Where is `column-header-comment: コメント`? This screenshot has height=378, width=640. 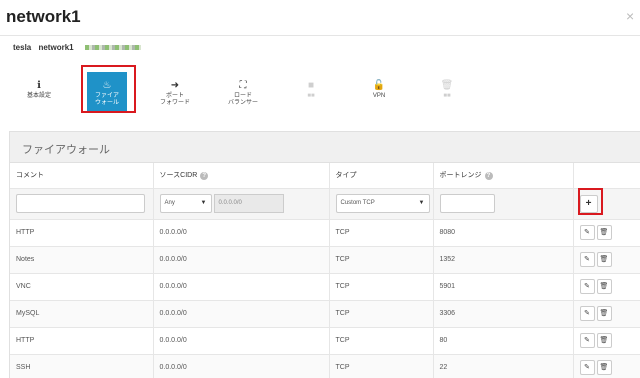
column-header-comment: コメント is located at coordinates (81, 176).